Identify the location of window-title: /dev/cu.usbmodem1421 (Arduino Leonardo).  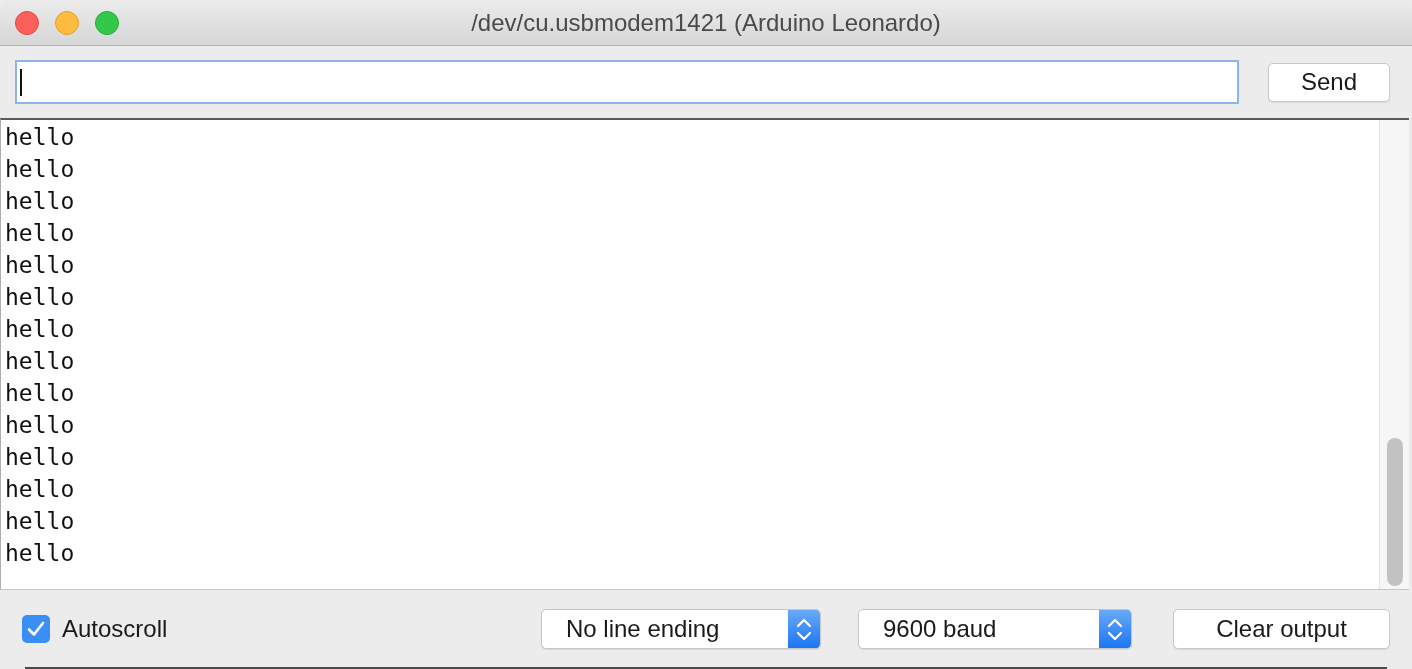
(706, 22).